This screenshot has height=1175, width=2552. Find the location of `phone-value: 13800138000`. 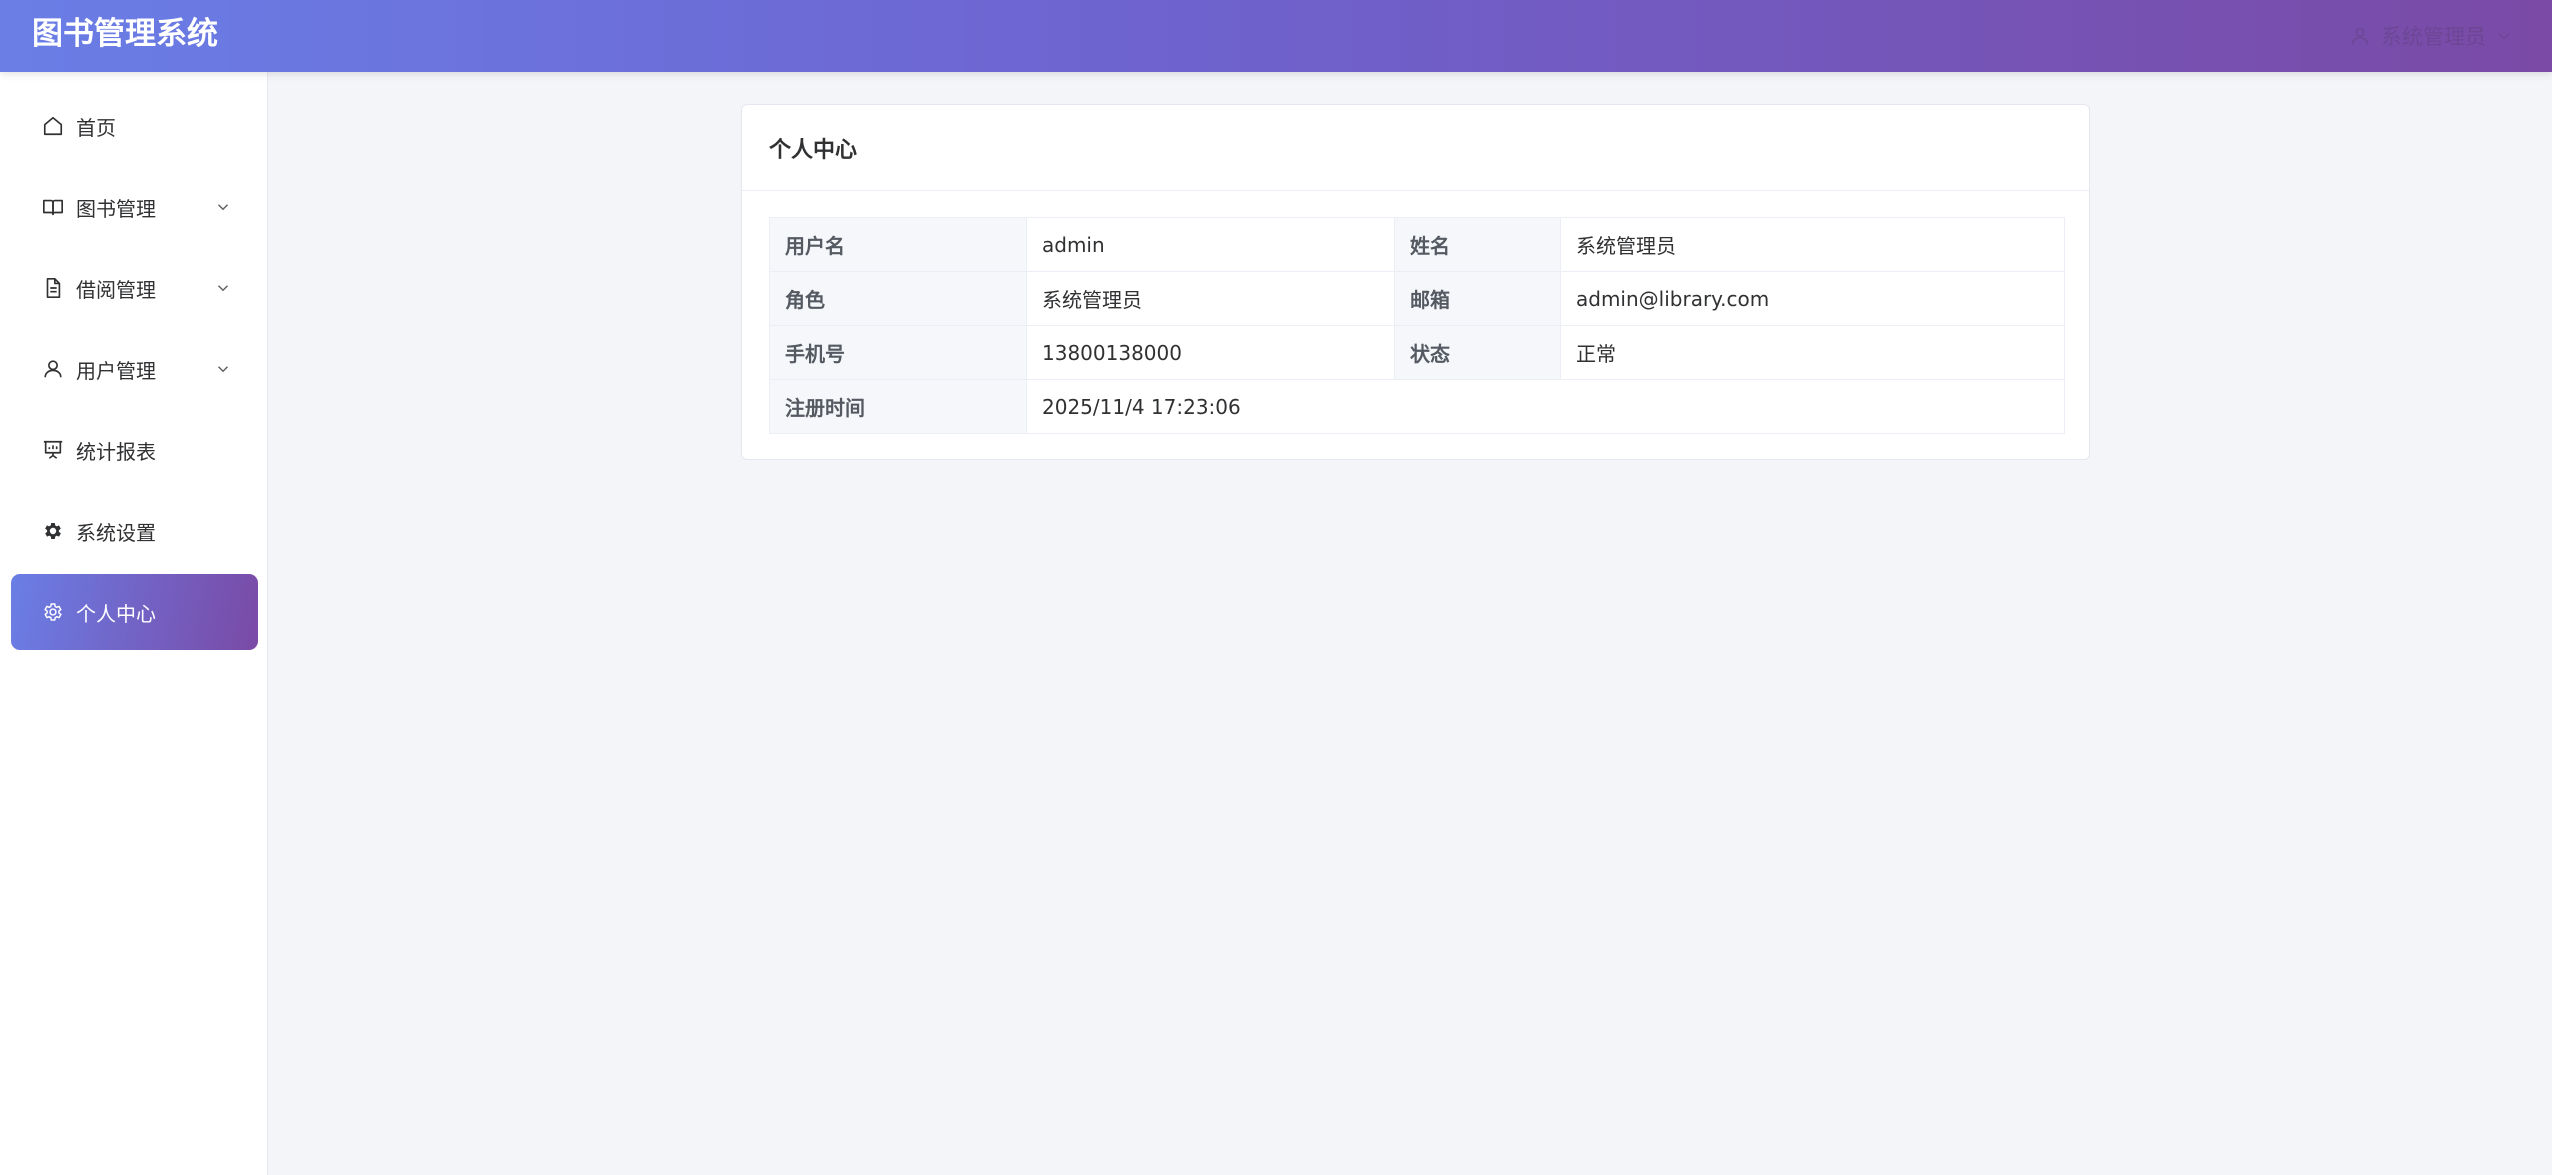

phone-value: 13800138000 is located at coordinates (1210, 352).